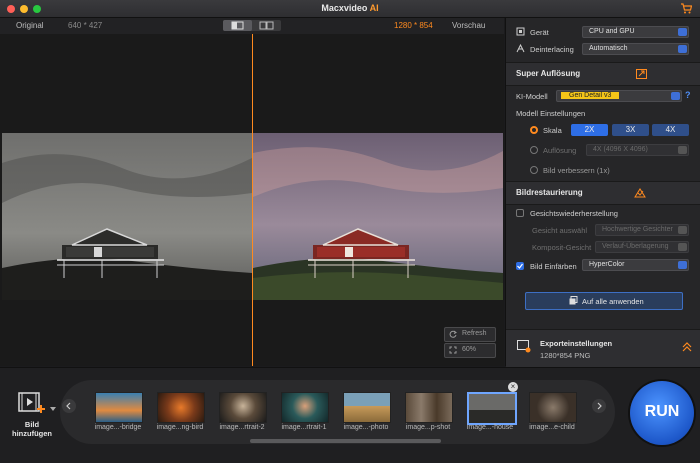  I want to click on scale-3x-button: 3X, so click(630, 130).